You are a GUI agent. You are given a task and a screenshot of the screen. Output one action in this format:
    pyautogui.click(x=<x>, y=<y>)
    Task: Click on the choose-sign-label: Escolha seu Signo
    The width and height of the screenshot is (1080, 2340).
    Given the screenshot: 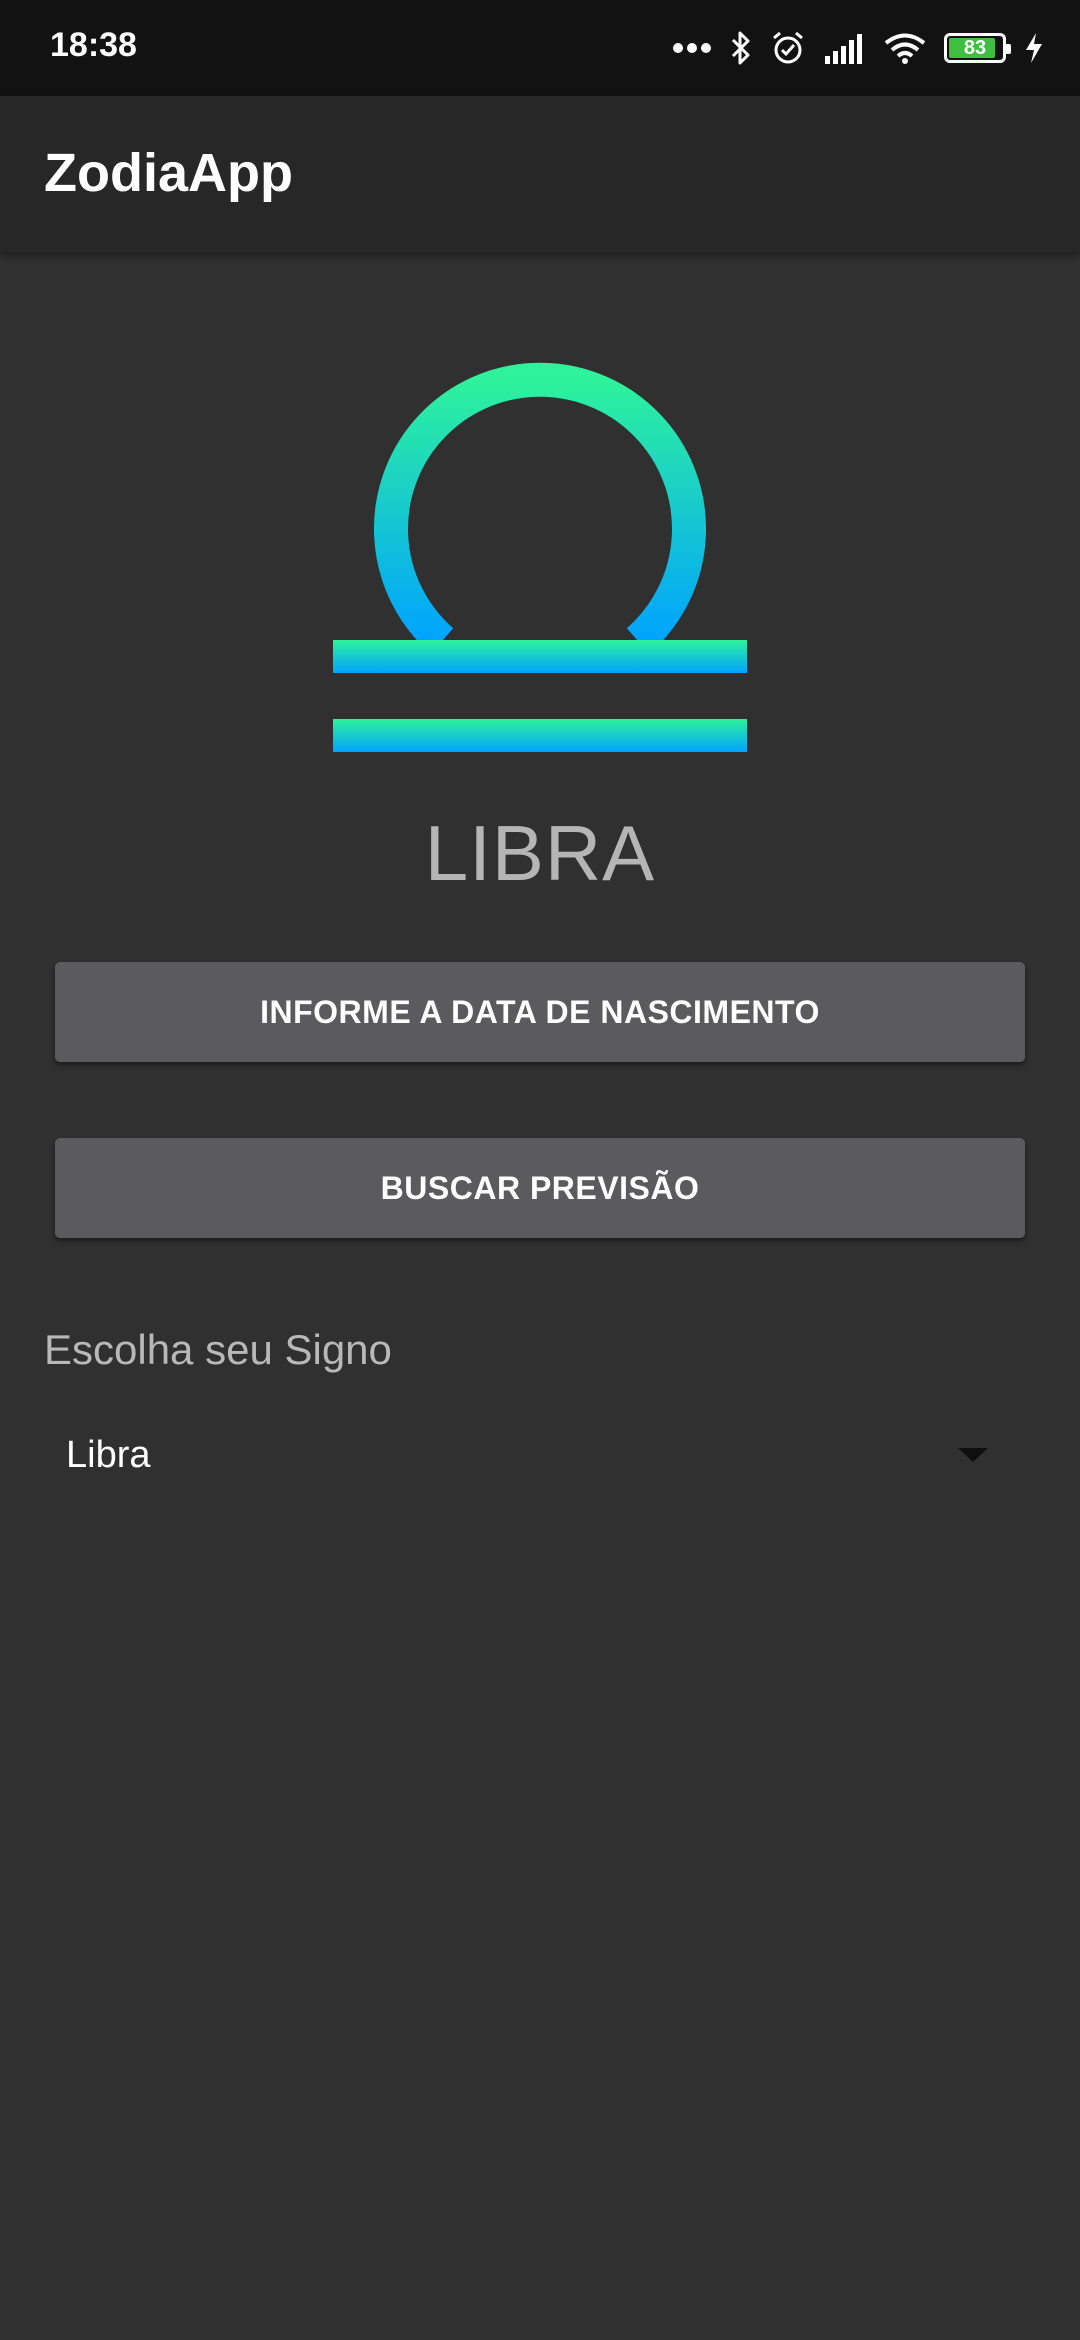 What is the action you would take?
    pyautogui.click(x=218, y=1349)
    